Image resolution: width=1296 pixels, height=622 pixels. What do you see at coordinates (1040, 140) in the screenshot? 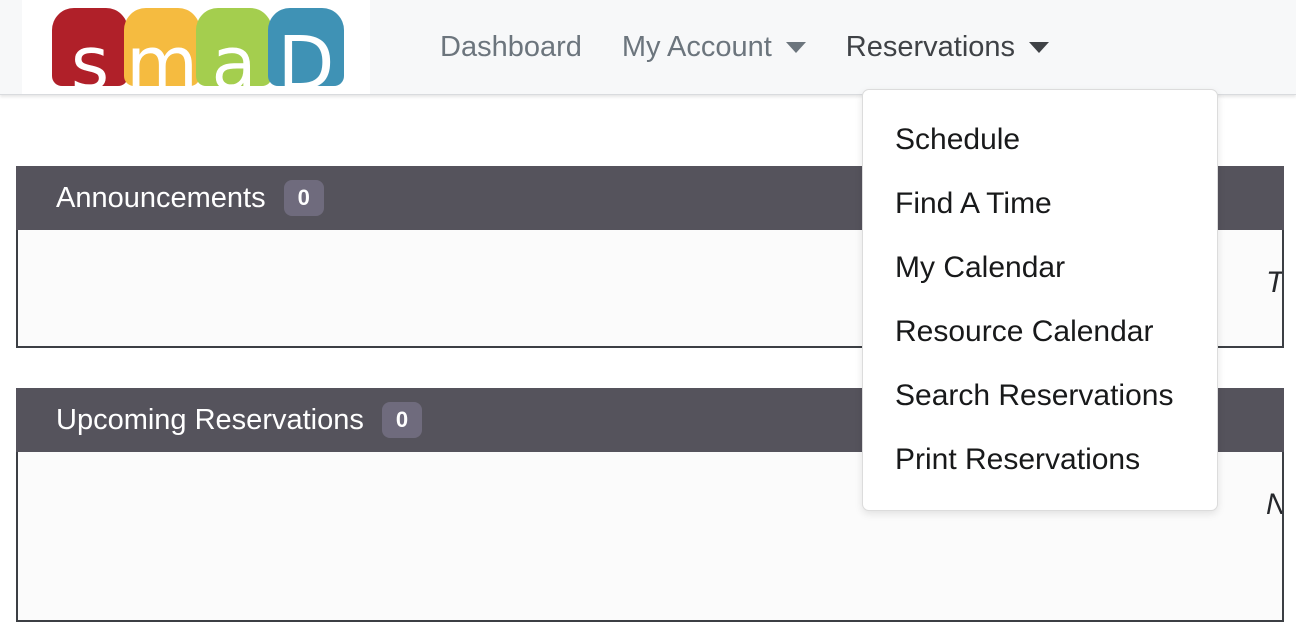
I see `menu-item-schedule: Schedule` at bounding box center [1040, 140].